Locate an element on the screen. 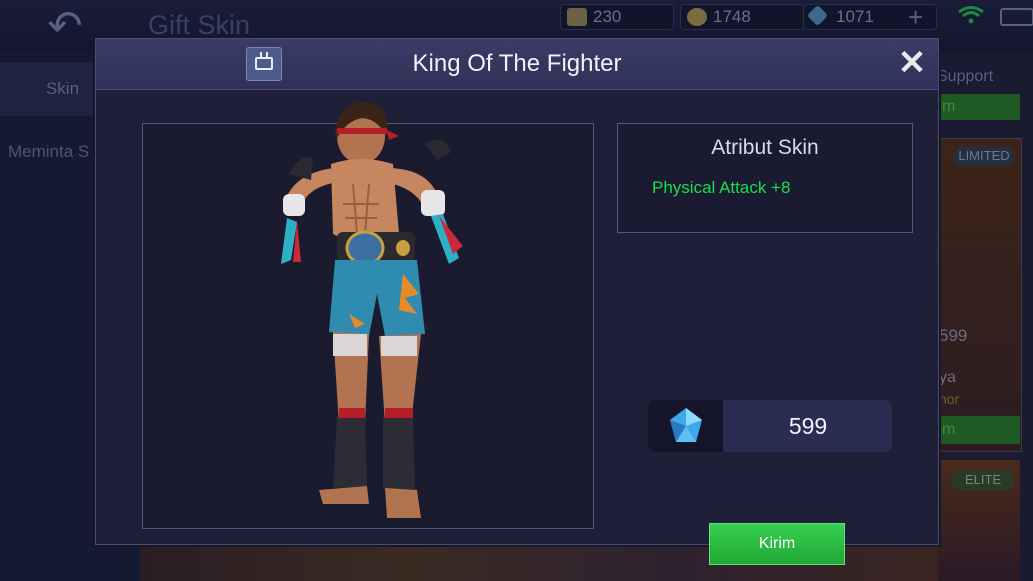 The height and width of the screenshot is (581, 1033). diamond-count: 1071 is located at coordinates (855, 16).